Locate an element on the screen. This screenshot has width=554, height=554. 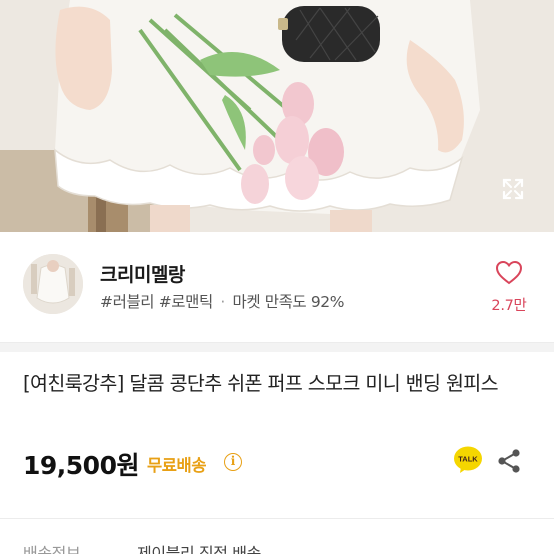
seller-avatar is located at coordinates (53, 284).